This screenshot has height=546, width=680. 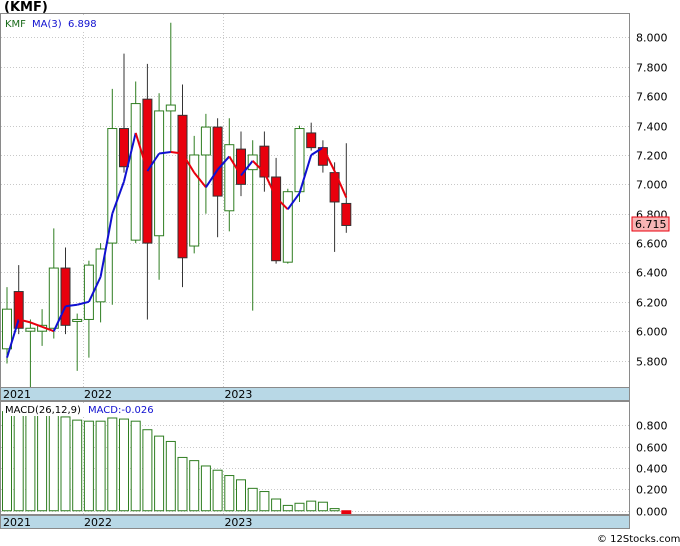 What do you see at coordinates (26, 7) in the screenshot?
I see `ticker-label: (KMF)` at bounding box center [26, 7].